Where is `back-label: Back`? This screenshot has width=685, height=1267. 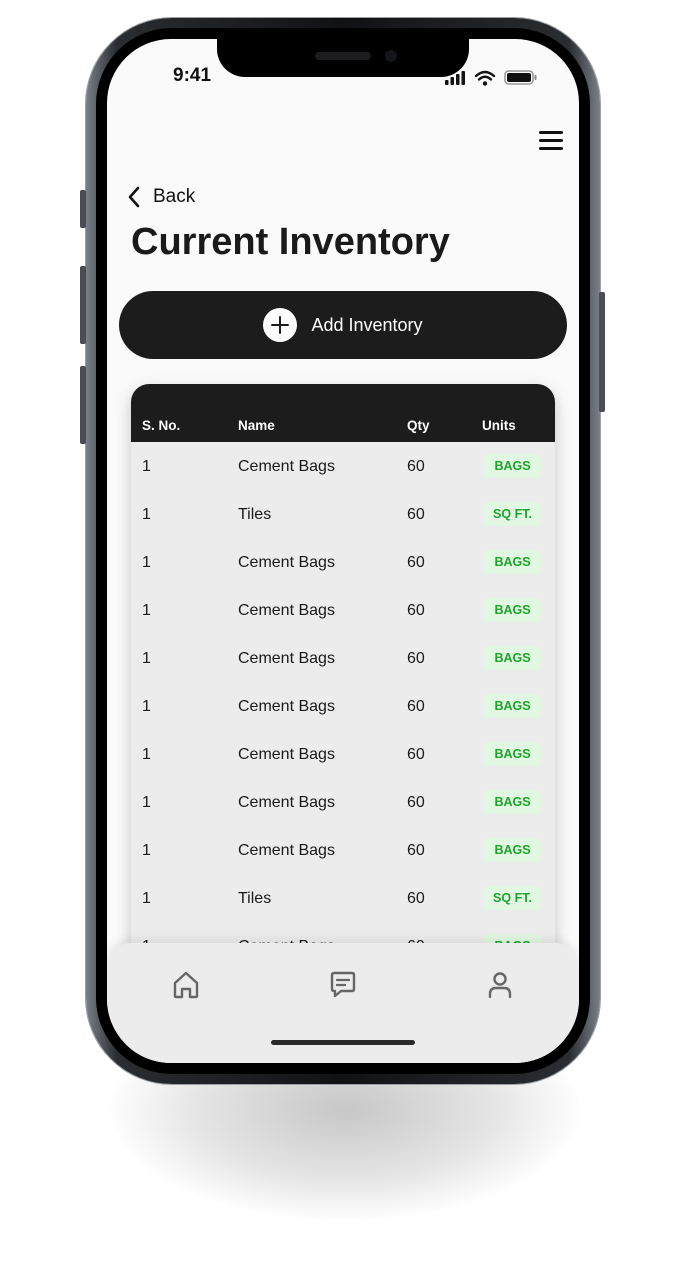 back-label: Back is located at coordinates (174, 196).